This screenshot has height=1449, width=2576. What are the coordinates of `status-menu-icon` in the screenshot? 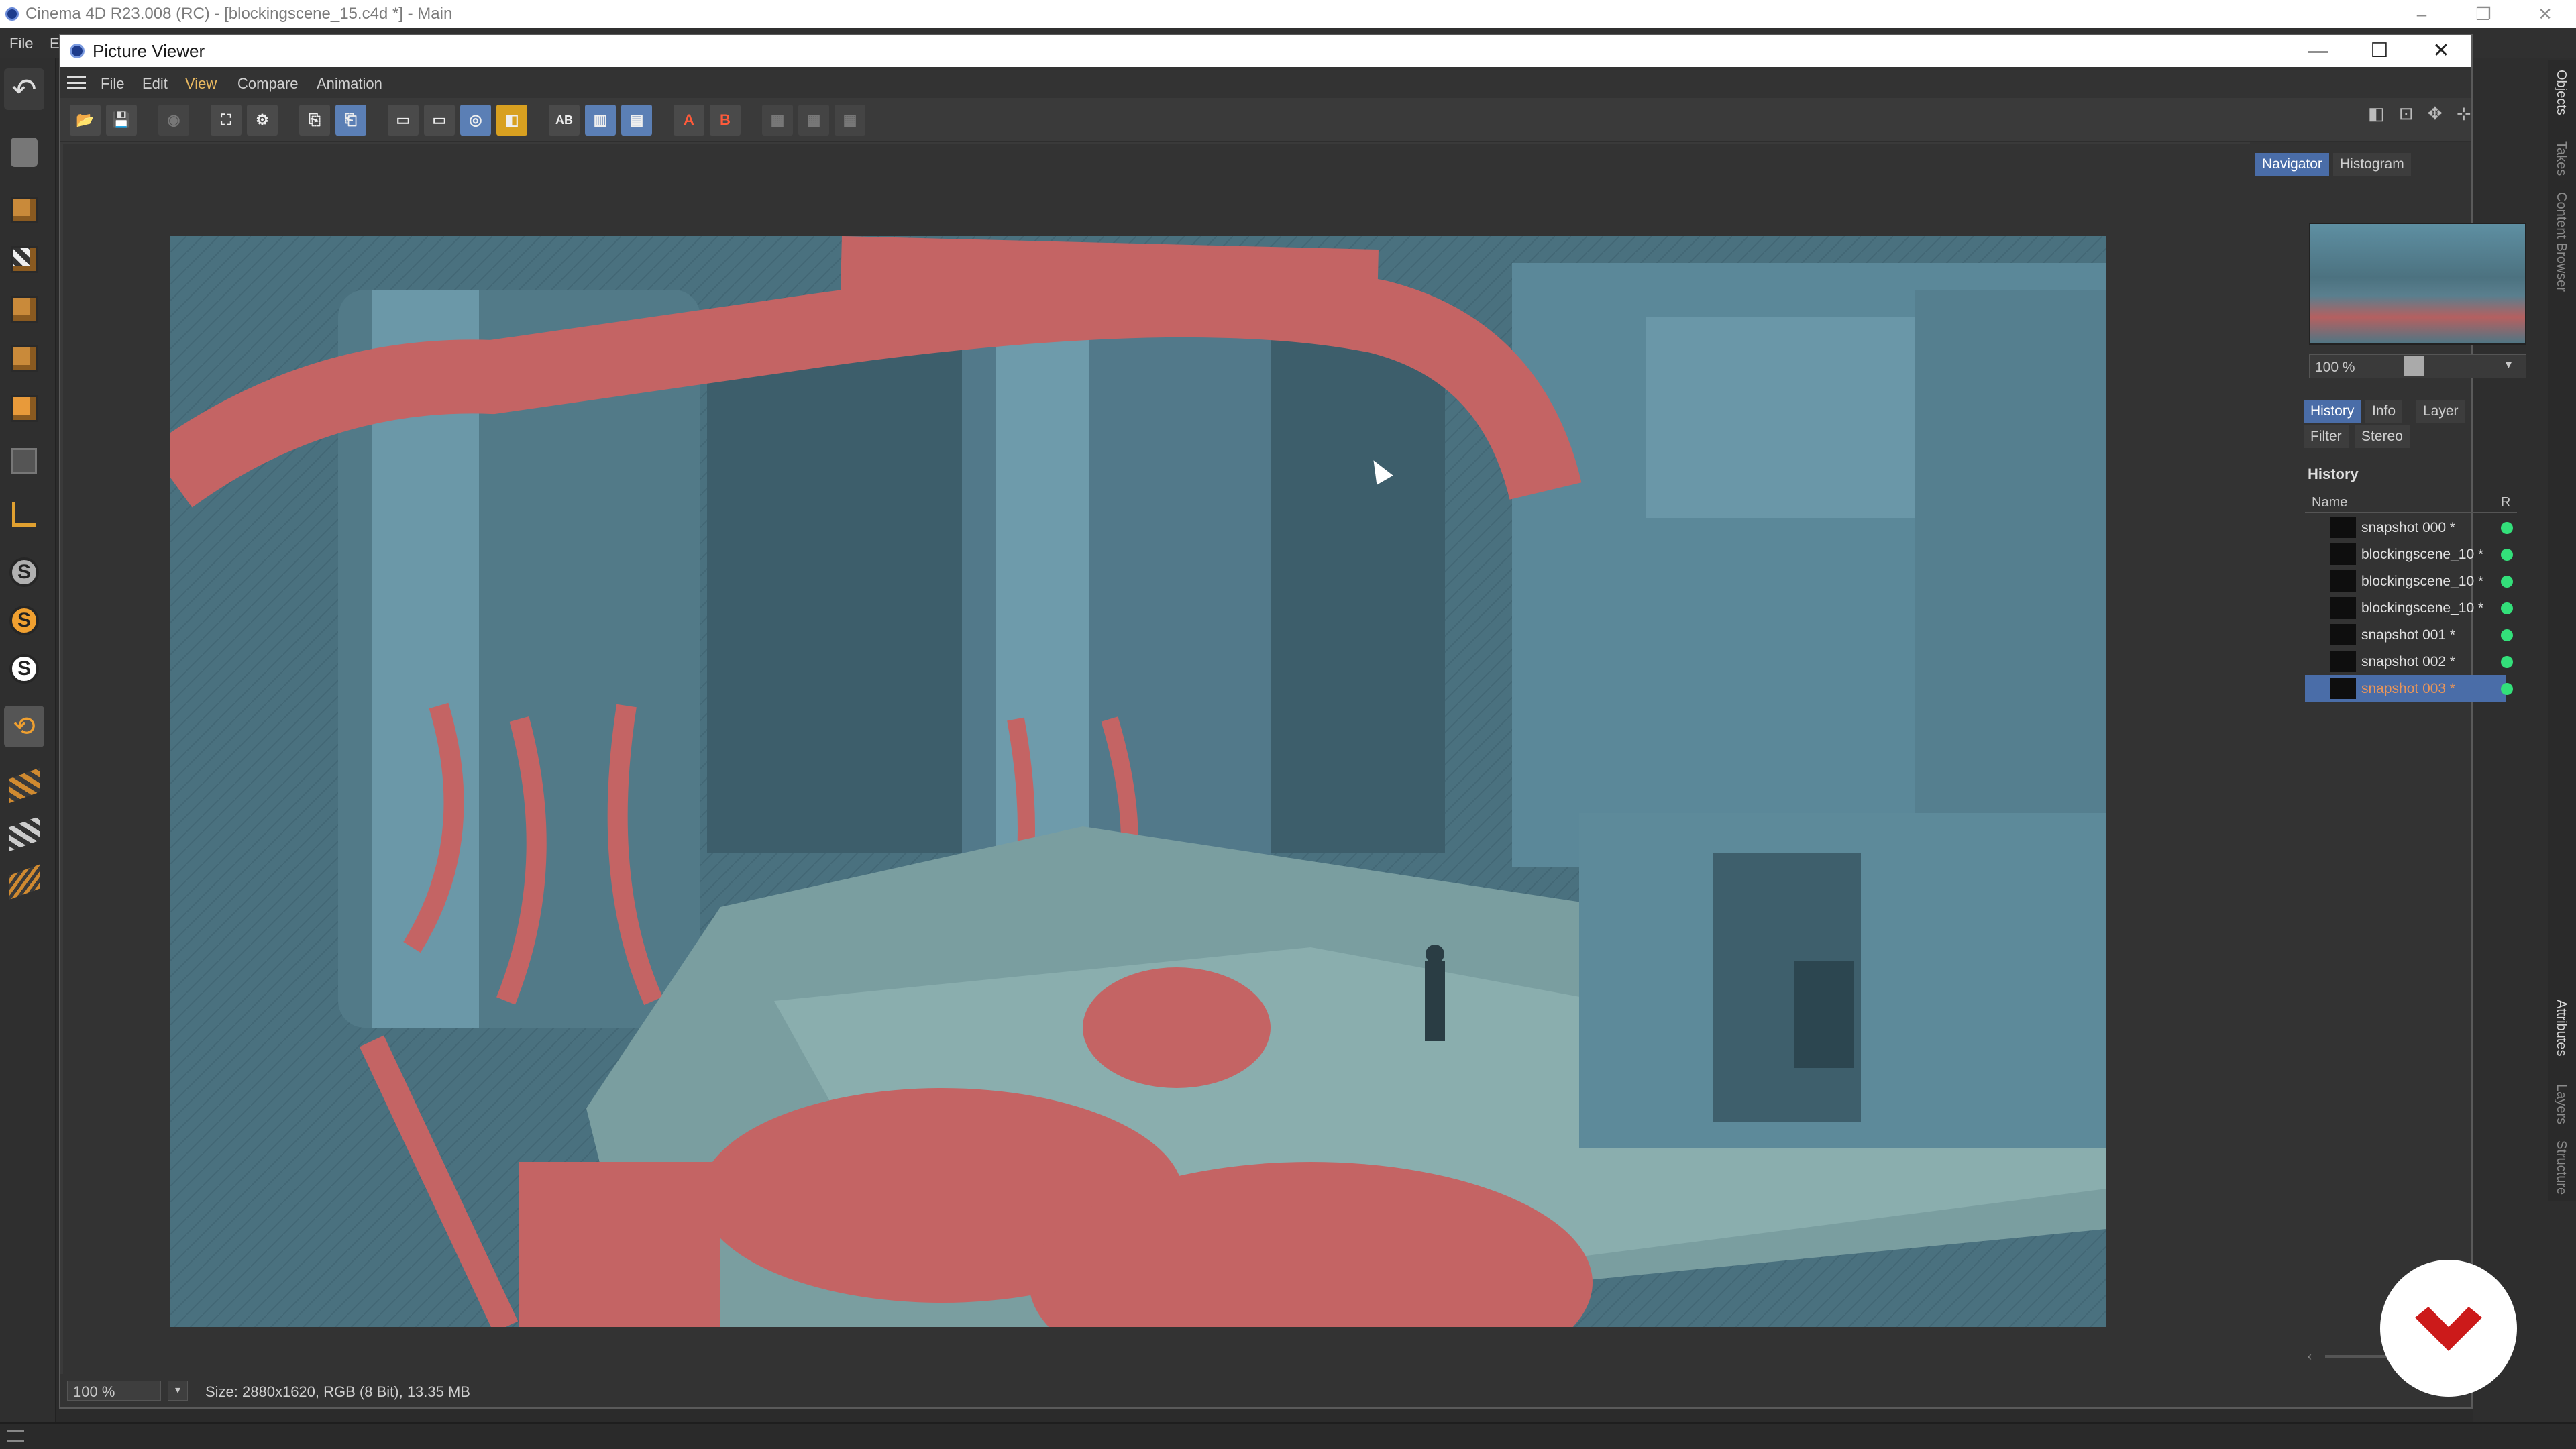 It's located at (15, 1436).